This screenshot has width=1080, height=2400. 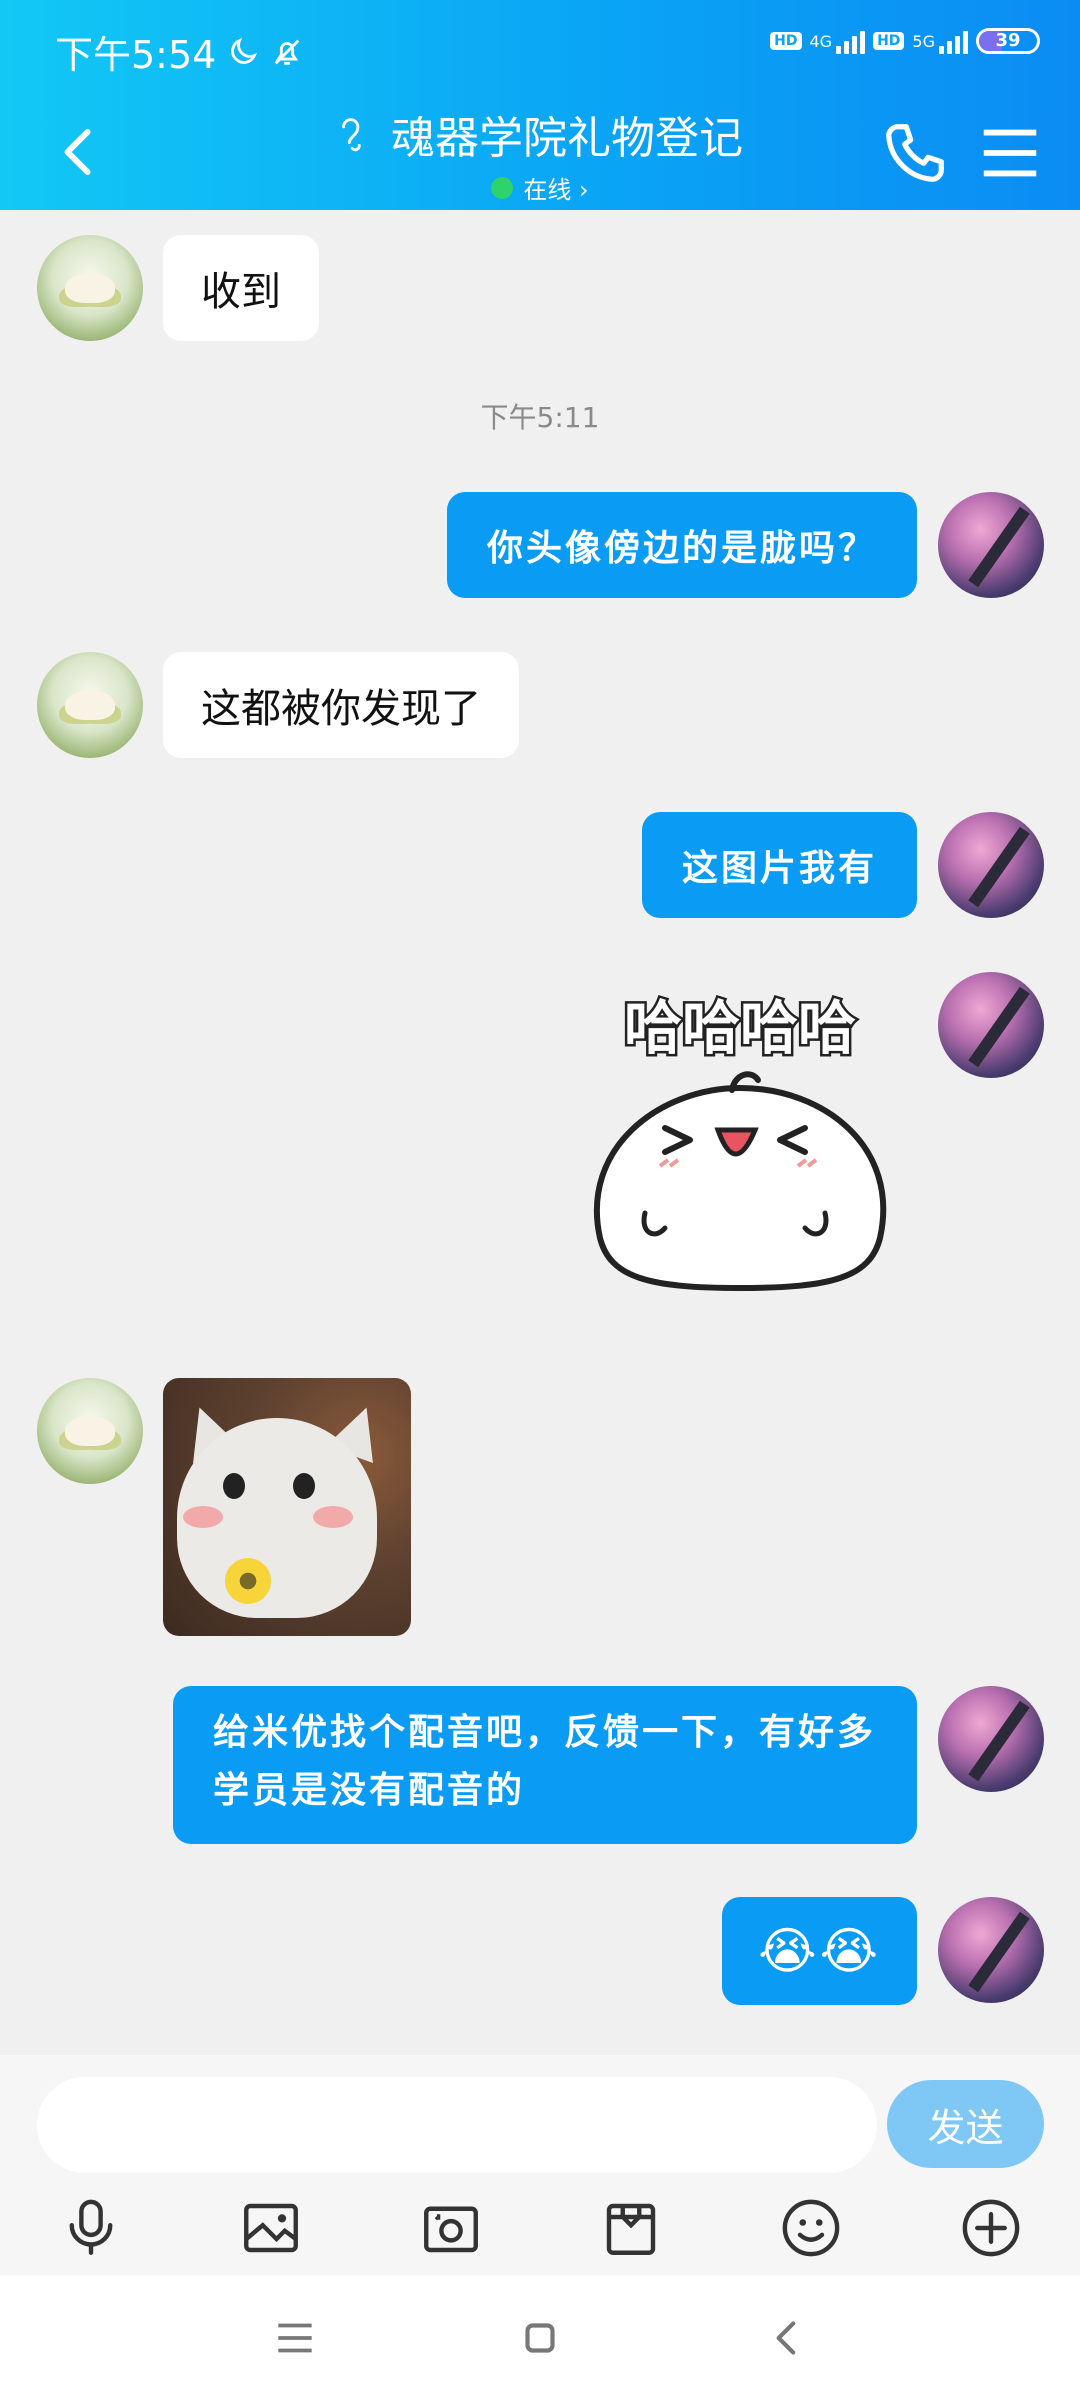 What do you see at coordinates (965, 2124) in the screenshot?
I see `send-button: 发送` at bounding box center [965, 2124].